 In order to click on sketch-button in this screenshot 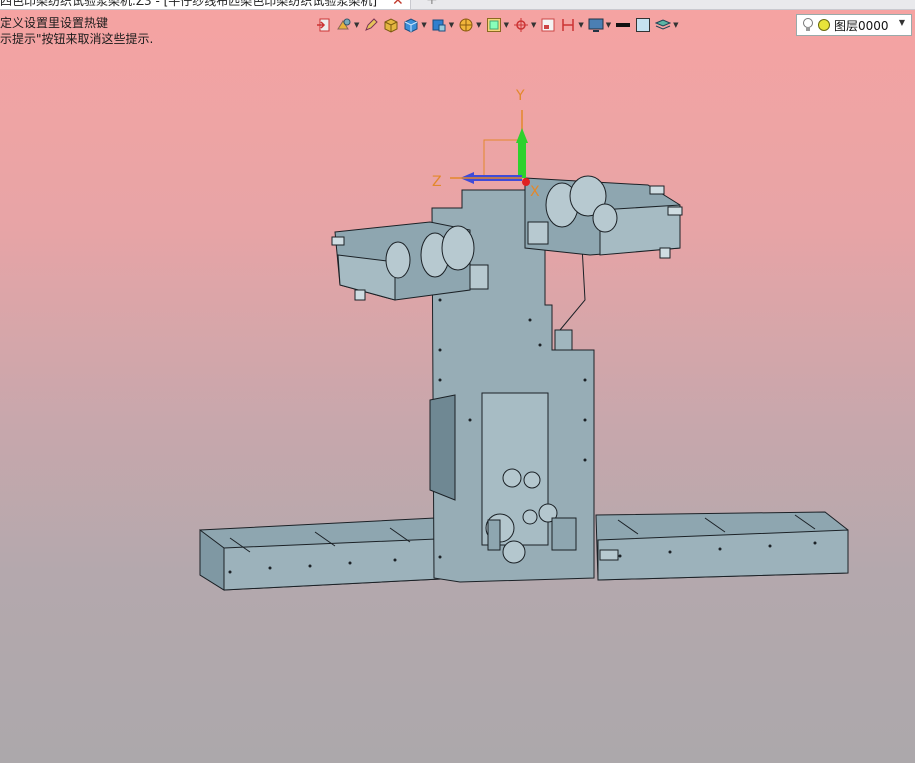, I will do `click(371, 25)`.